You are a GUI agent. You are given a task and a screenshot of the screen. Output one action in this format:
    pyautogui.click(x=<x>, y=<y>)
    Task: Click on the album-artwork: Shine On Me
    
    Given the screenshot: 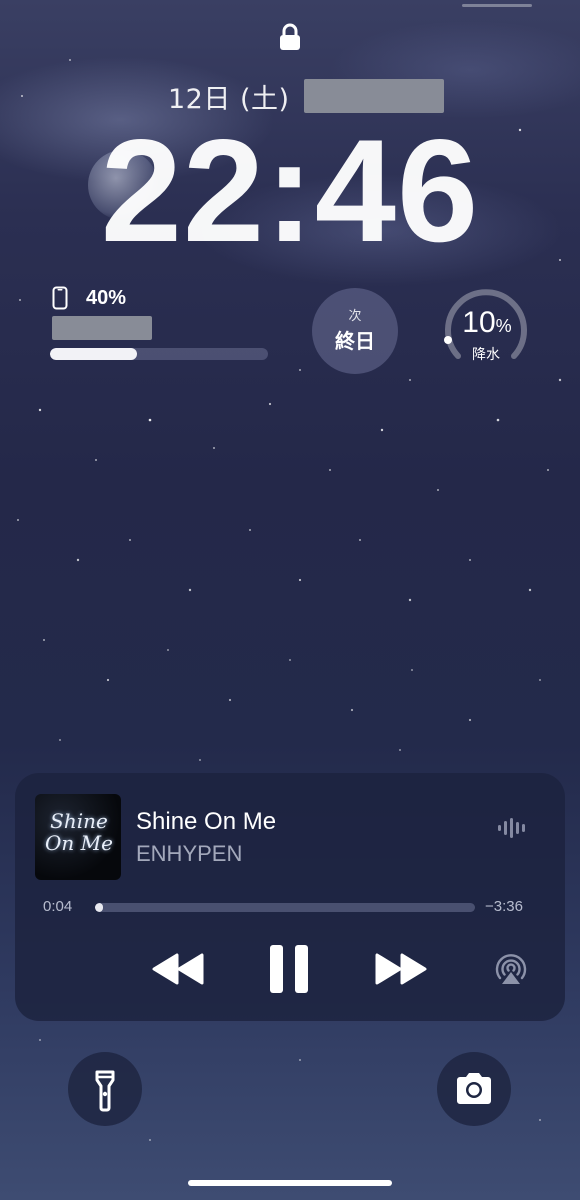 What is the action you would take?
    pyautogui.click(x=78, y=837)
    